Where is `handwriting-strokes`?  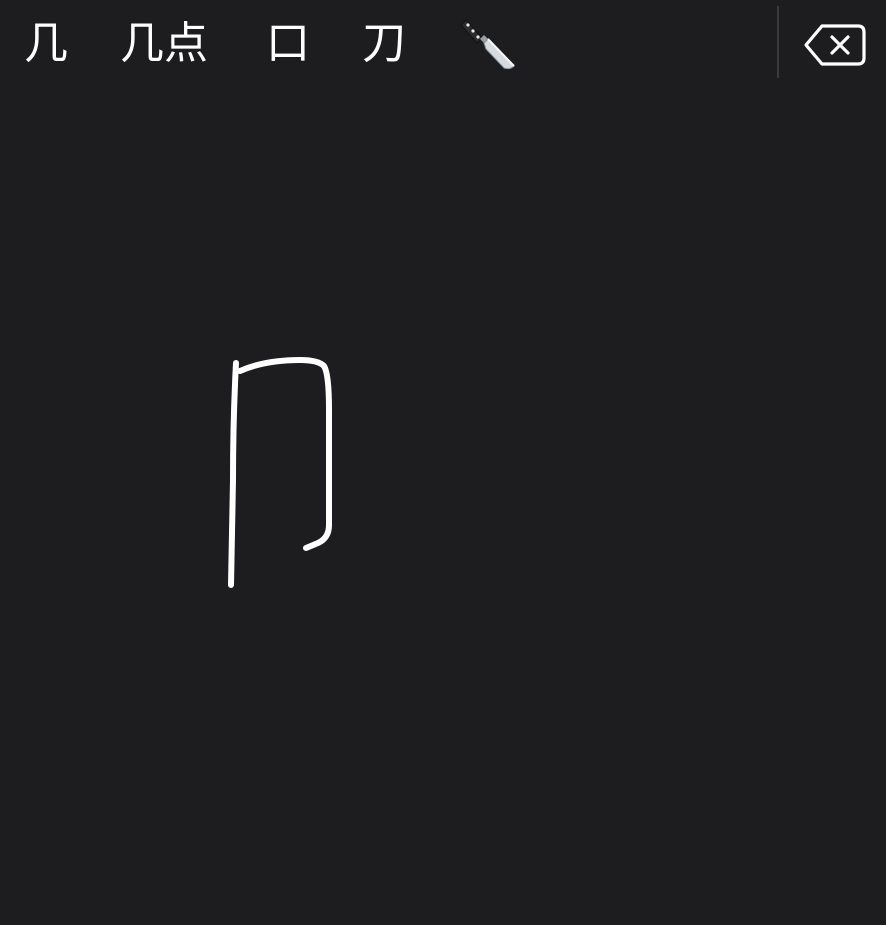 handwriting-strokes is located at coordinates (280, 472).